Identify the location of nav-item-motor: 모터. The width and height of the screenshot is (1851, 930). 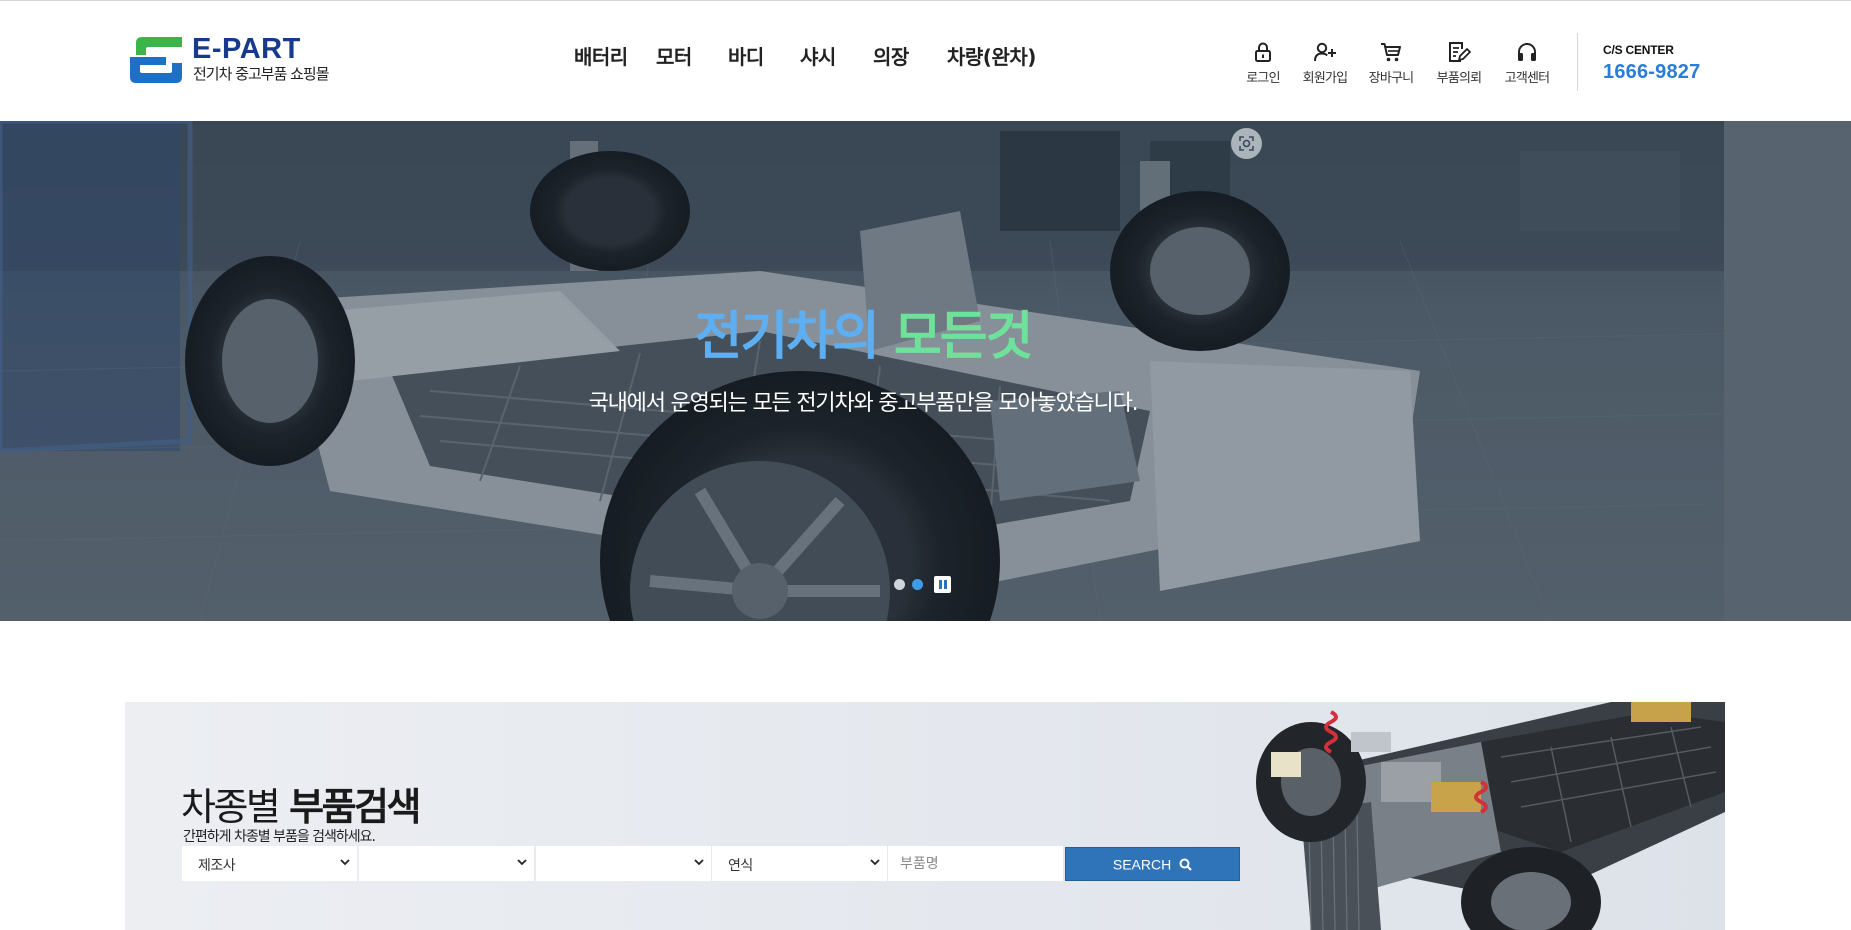
(674, 55).